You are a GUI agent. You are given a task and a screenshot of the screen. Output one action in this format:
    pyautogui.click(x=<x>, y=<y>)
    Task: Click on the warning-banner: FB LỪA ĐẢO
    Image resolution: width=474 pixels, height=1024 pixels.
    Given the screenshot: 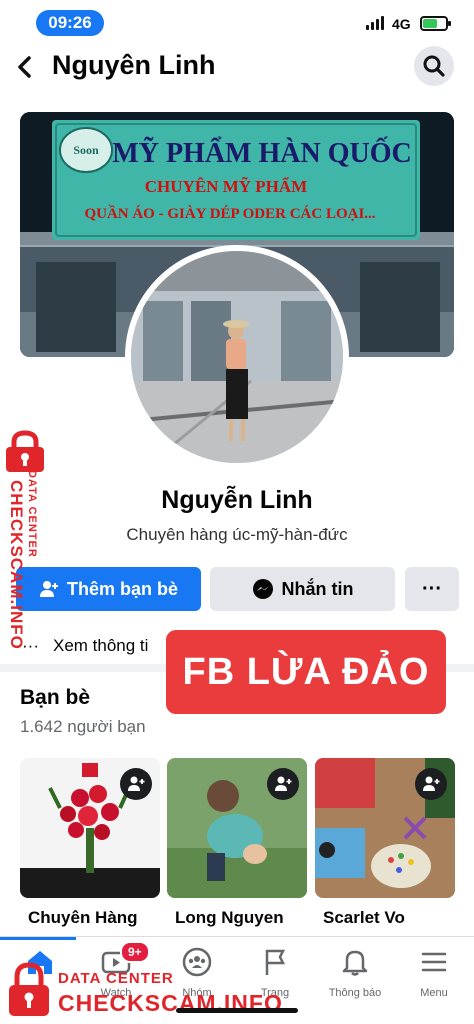 What is the action you would take?
    pyautogui.click(x=306, y=672)
    